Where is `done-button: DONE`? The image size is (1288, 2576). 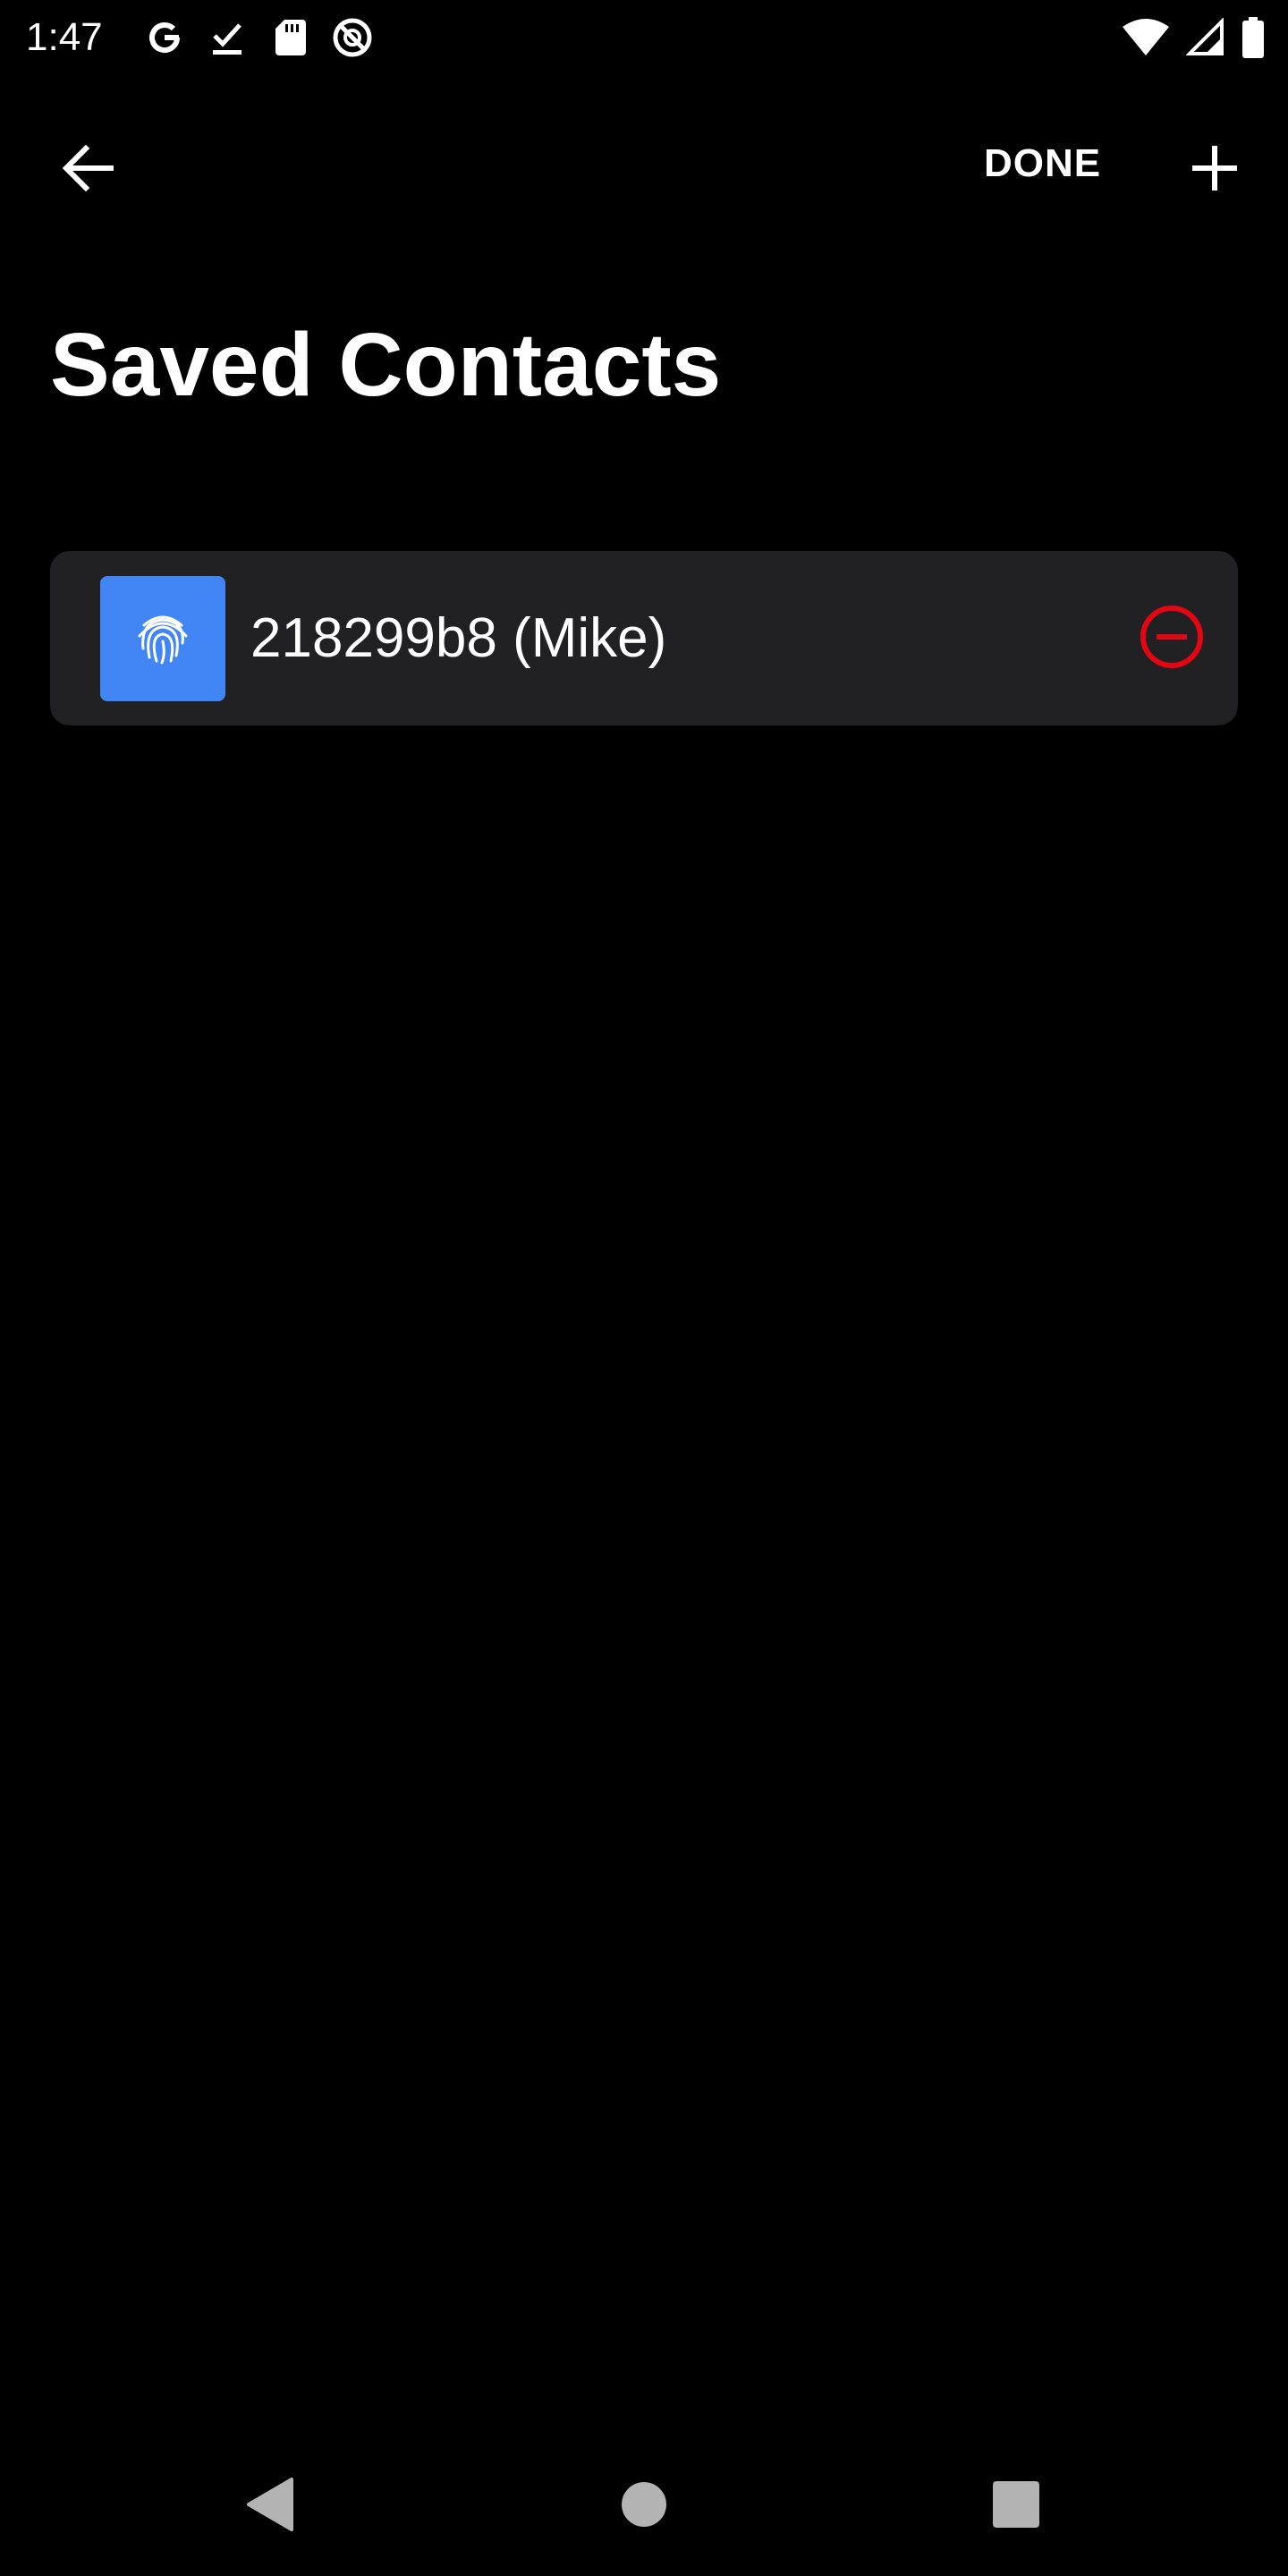
done-button: DONE is located at coordinates (1042, 163).